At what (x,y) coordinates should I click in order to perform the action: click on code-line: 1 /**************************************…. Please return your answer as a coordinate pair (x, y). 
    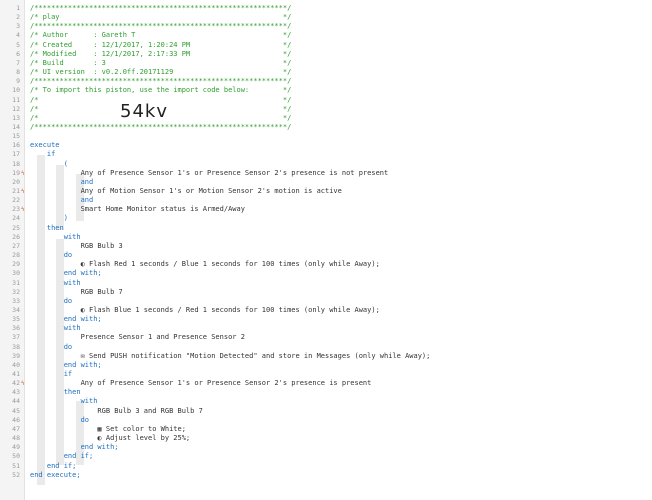
    Looking at the image, I should click on (326, 8).